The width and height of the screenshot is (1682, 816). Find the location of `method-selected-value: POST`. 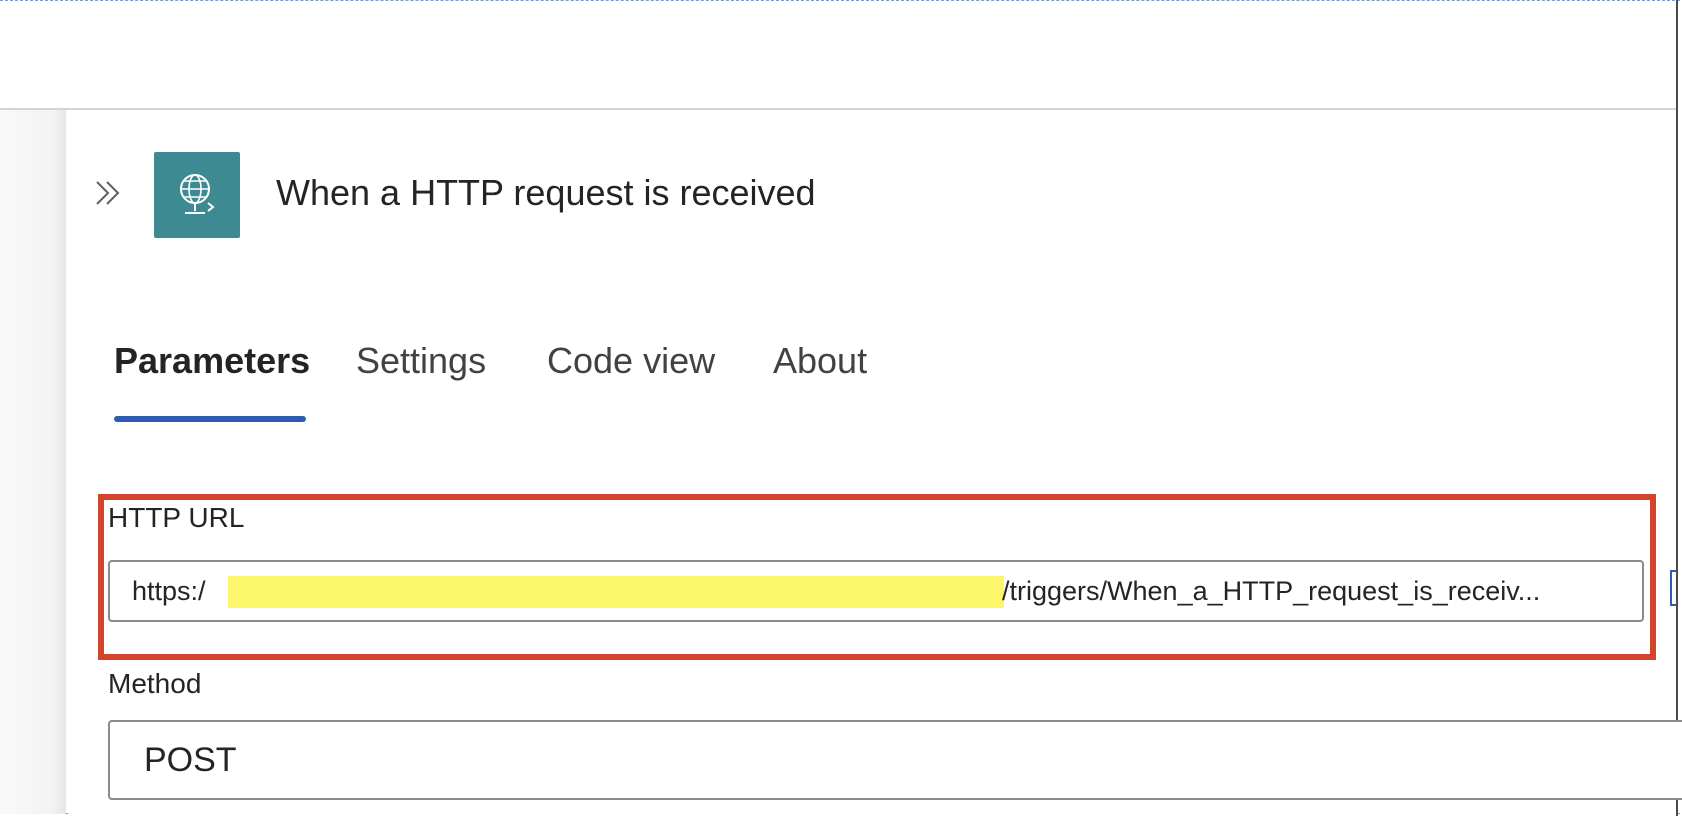

method-selected-value: POST is located at coordinates (190, 760).